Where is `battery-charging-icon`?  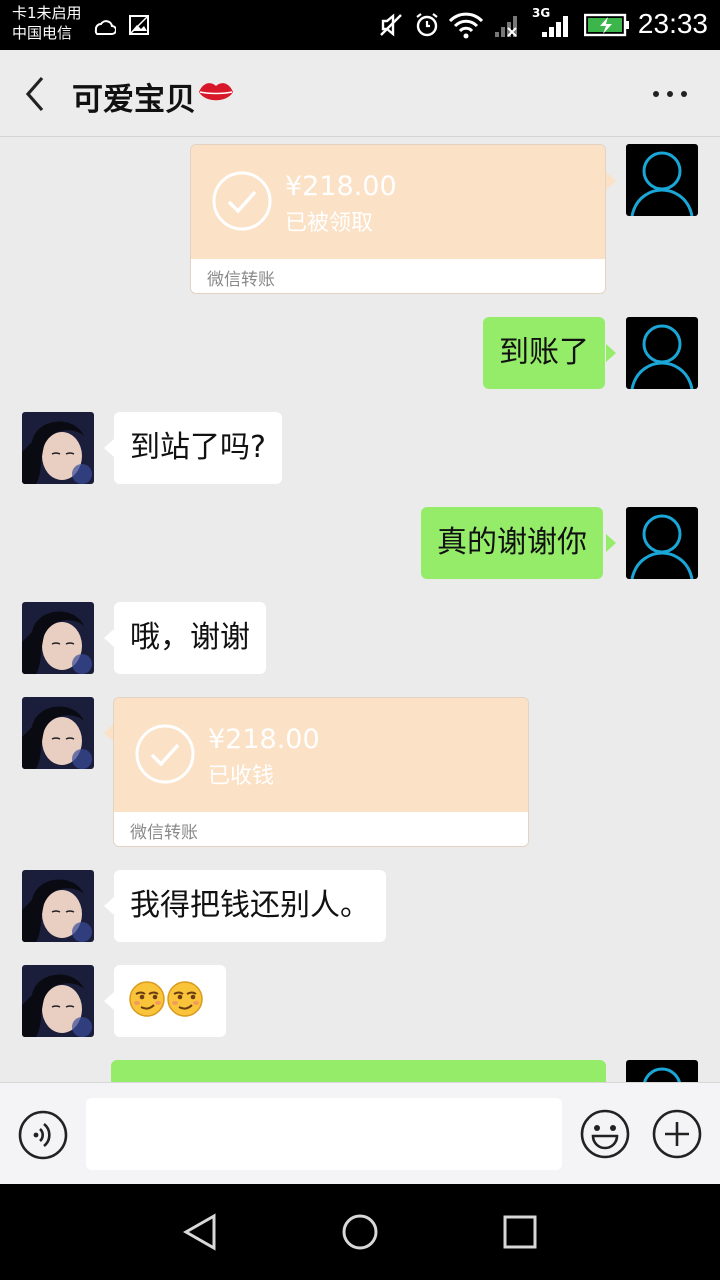
battery-charging-icon is located at coordinates (606, 25).